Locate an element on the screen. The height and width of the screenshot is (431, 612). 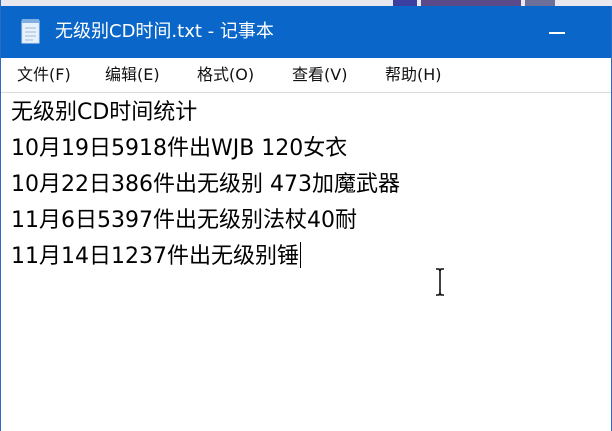
menu-view: 查看(V) is located at coordinates (319, 75).